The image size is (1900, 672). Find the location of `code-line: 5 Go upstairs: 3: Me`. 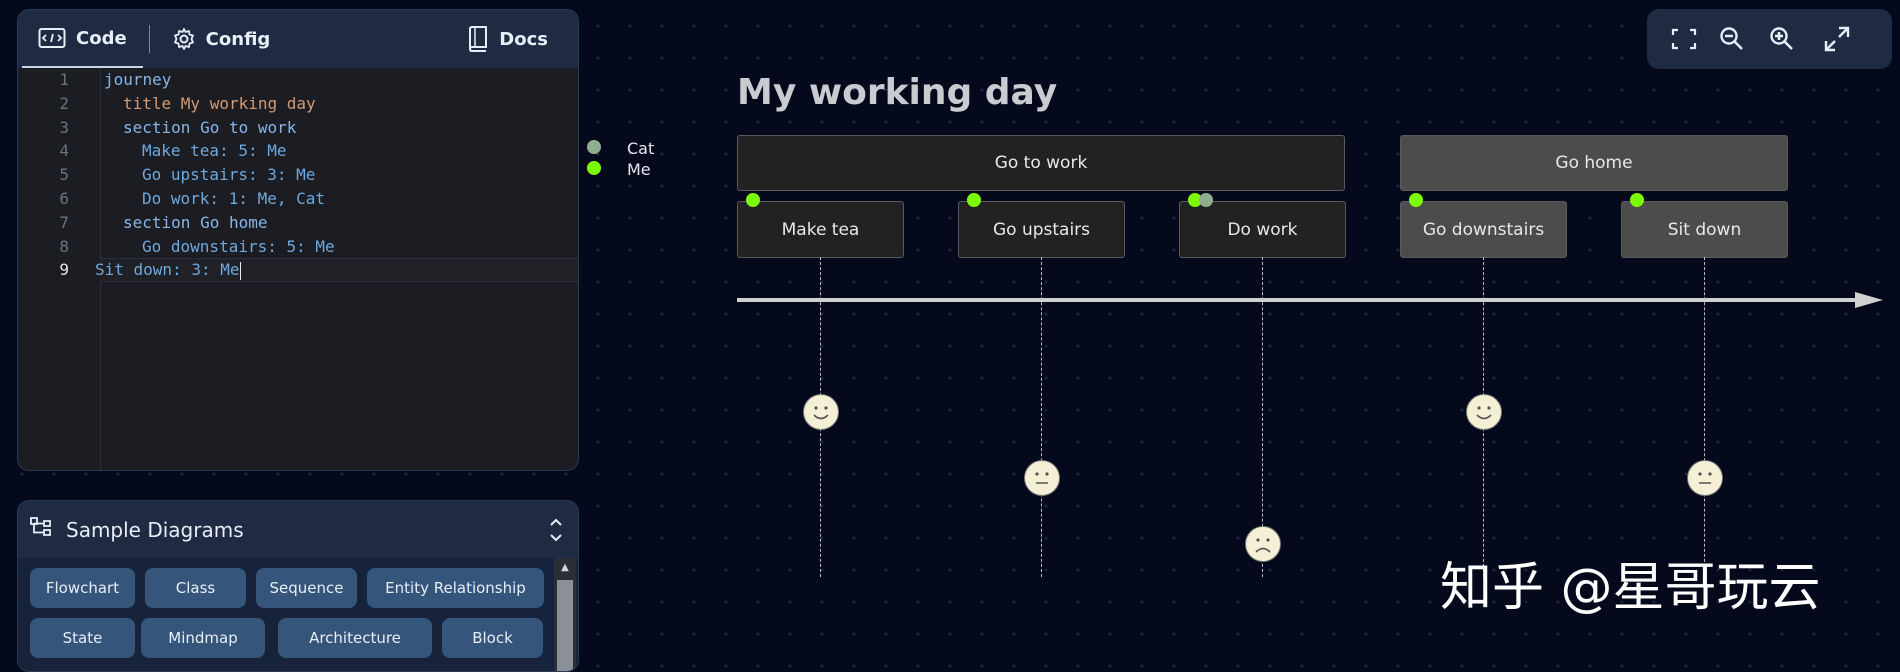

code-line: 5 Go upstairs: 3: Me is located at coordinates (298, 175).